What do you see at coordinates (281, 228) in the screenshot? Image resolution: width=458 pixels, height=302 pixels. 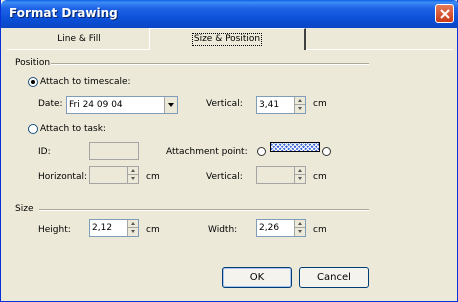 I see `width-input: 2,26` at bounding box center [281, 228].